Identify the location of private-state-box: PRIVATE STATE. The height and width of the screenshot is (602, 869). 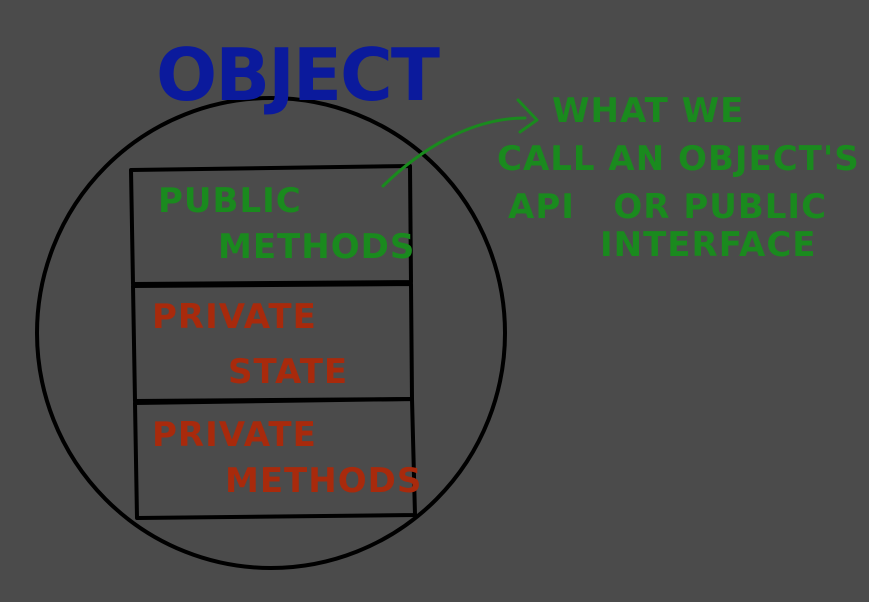
(272, 342).